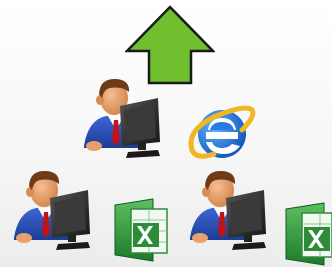  What do you see at coordinates (170, 45) in the screenshot?
I see `up-arrow-icon` at bounding box center [170, 45].